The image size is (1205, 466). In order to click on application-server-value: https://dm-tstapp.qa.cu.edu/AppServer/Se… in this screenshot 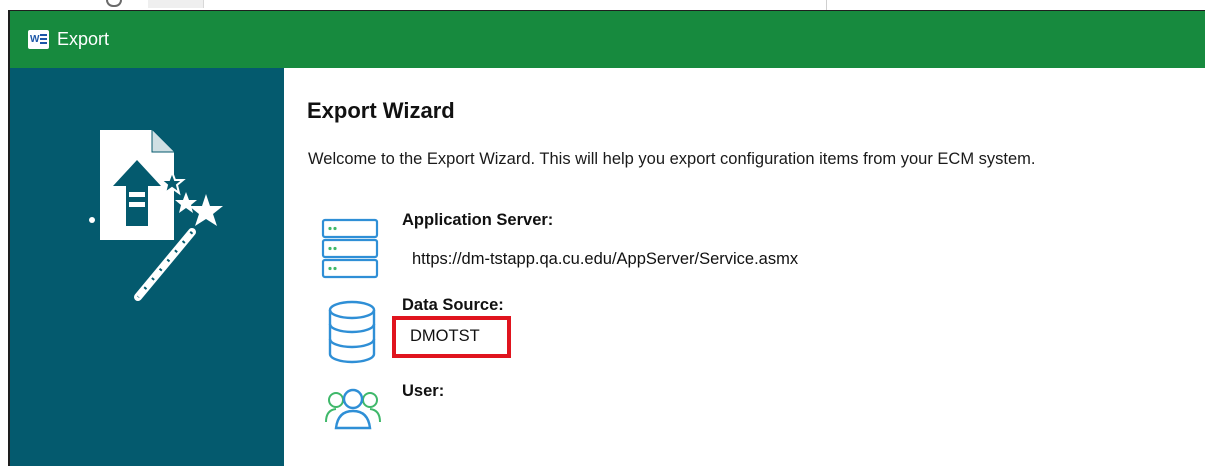, I will do `click(605, 259)`.